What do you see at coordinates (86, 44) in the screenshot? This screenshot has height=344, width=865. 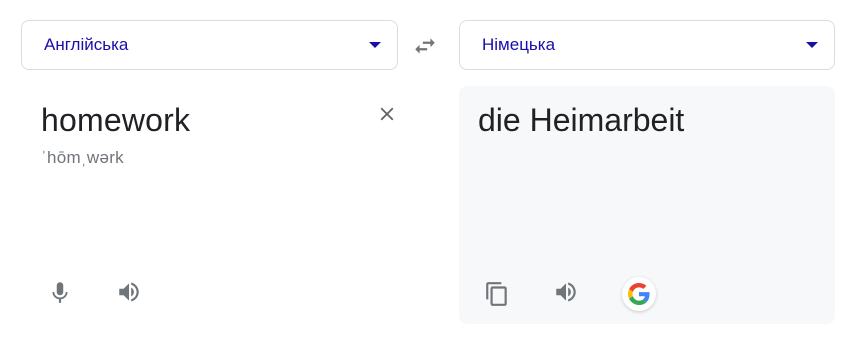 I see `source-language-label: Англійська` at bounding box center [86, 44].